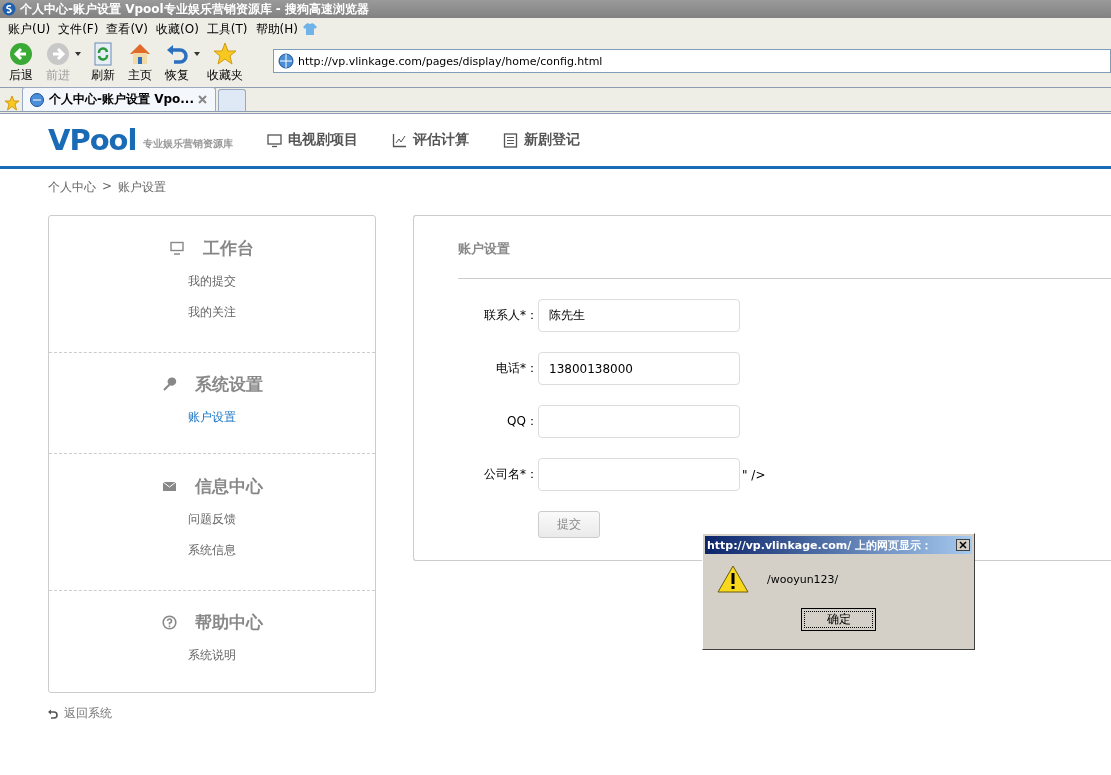  Describe the element at coordinates (169, 622) in the screenshot. I see `help-icon` at that location.